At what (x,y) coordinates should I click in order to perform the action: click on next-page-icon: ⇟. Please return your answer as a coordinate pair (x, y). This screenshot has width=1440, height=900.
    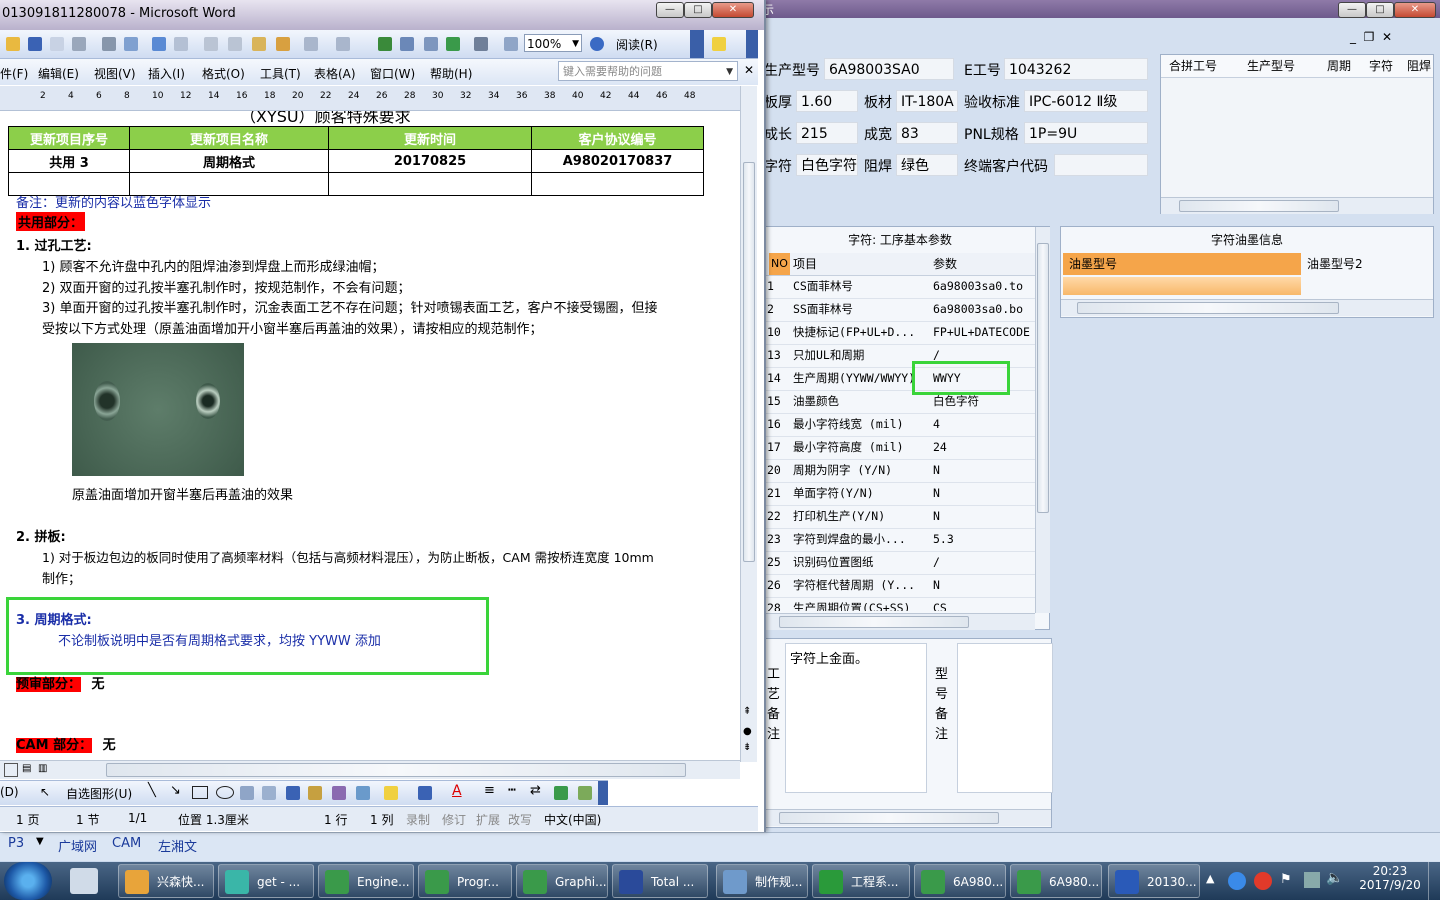
    Looking at the image, I should click on (747, 747).